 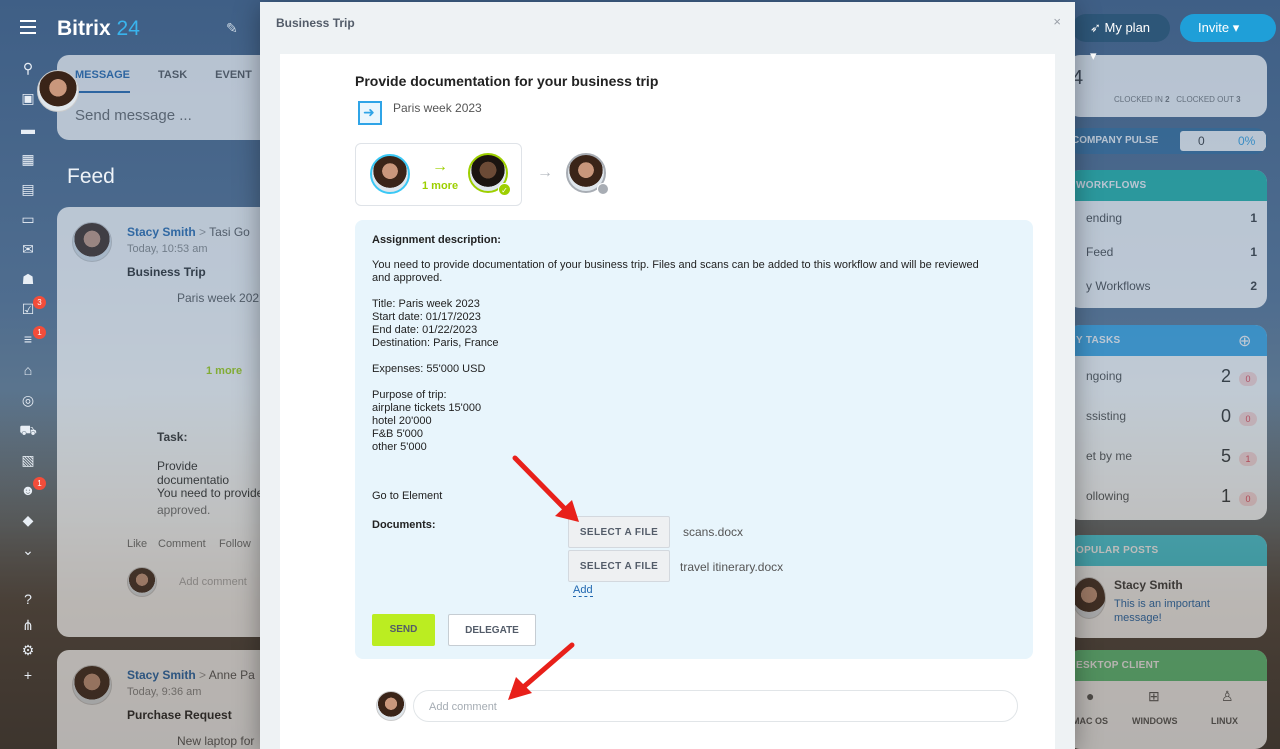 I want to click on desktop-client-widget: ESKTOP CLIENT ● MAC OS ⊞ WINDOWS ♙ LINUX, so click(x=1167, y=699).